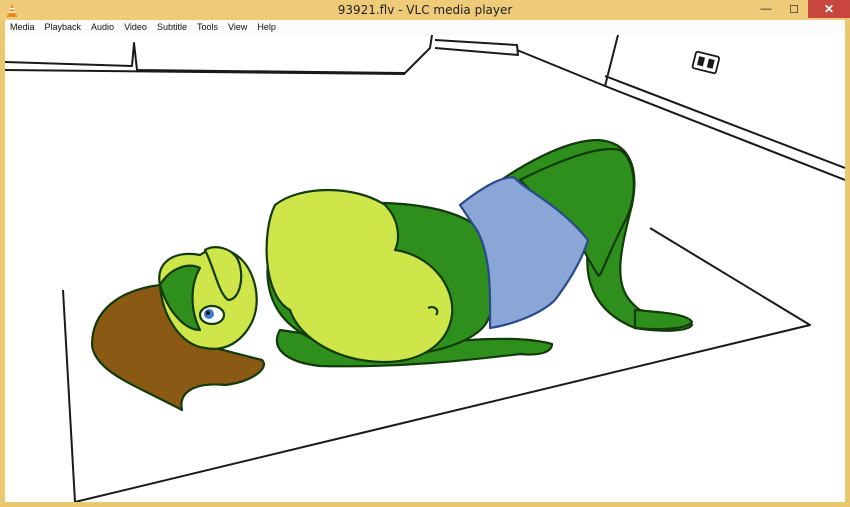 The height and width of the screenshot is (507, 850). What do you see at coordinates (63, 27) in the screenshot?
I see `menu-playback: Playback` at bounding box center [63, 27].